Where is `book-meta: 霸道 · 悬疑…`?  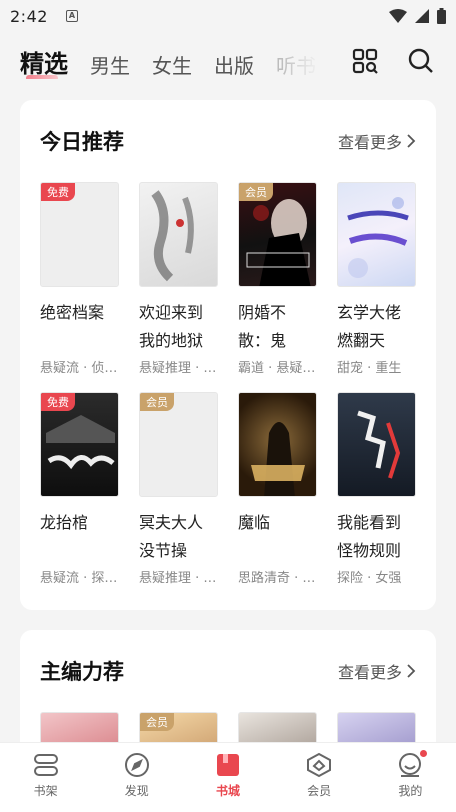 book-meta: 霸道 · 悬疑… is located at coordinates (277, 368).